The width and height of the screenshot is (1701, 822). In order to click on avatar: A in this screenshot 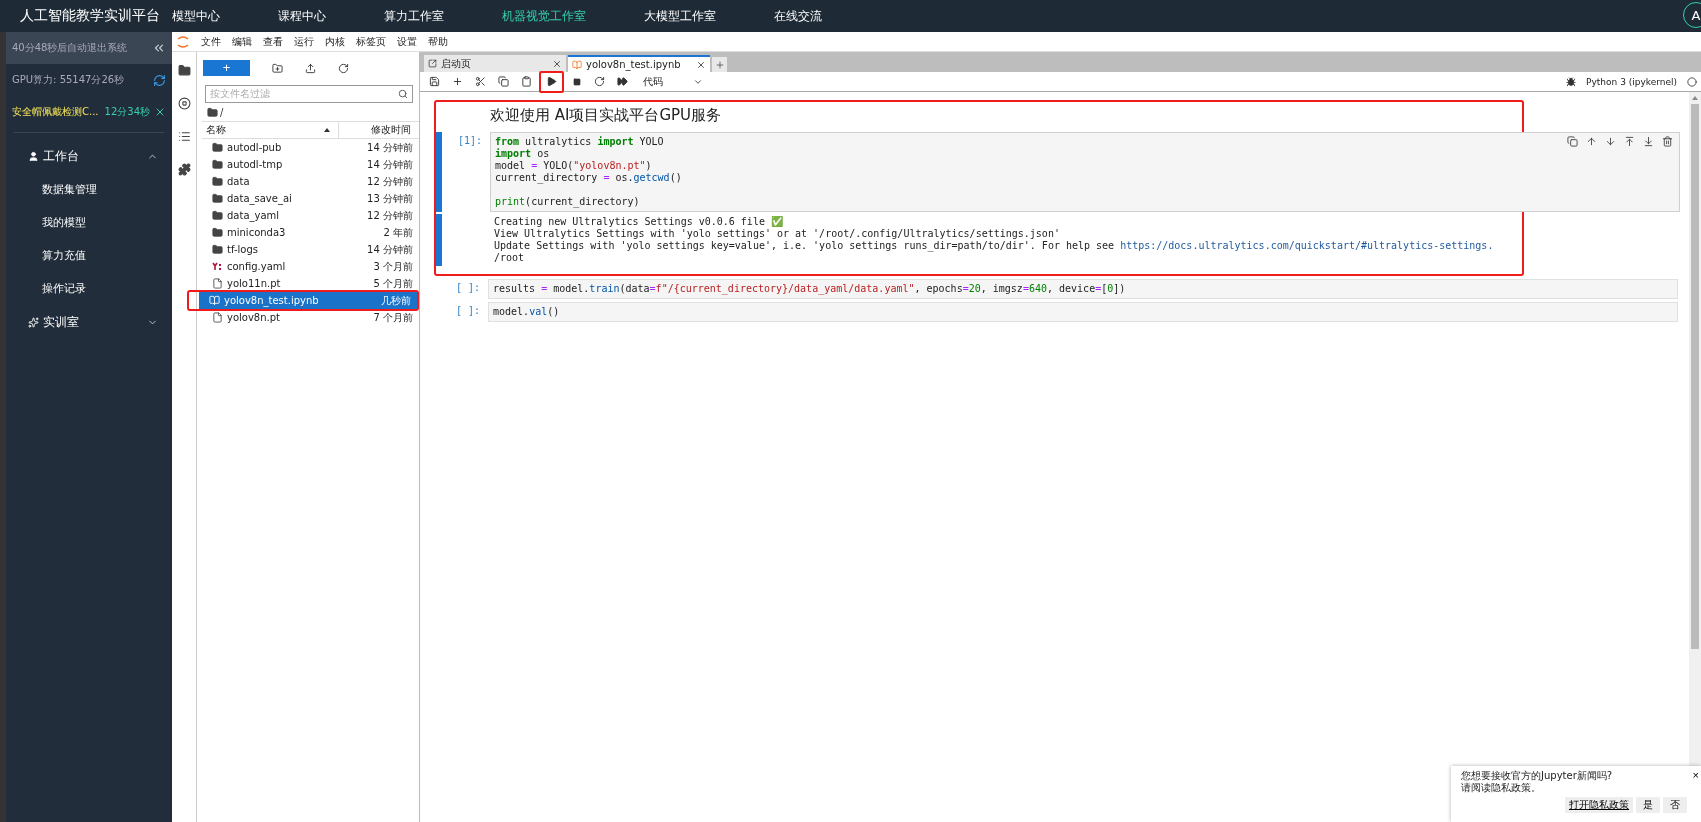, I will do `click(1692, 15)`.